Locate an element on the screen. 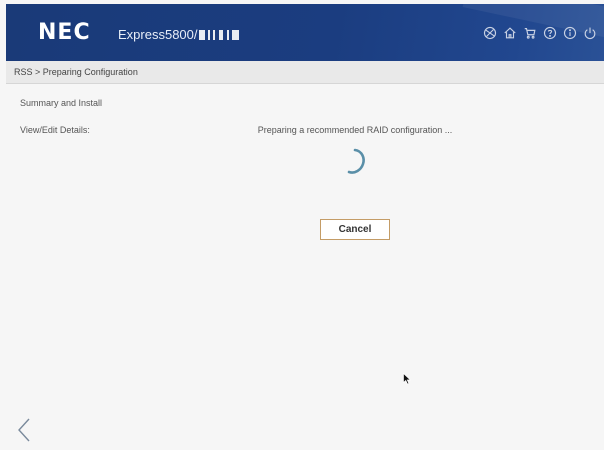 The image size is (604, 450). brand-logo: NEC is located at coordinates (64, 32).